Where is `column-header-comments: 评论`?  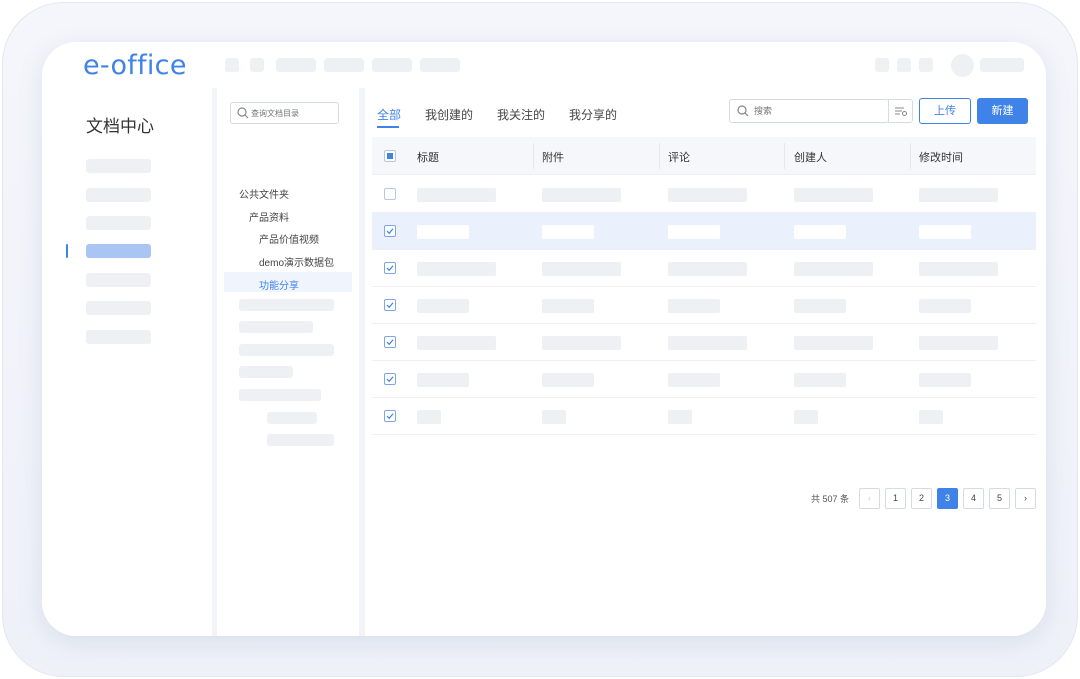
column-header-comments: 评论 is located at coordinates (679, 157).